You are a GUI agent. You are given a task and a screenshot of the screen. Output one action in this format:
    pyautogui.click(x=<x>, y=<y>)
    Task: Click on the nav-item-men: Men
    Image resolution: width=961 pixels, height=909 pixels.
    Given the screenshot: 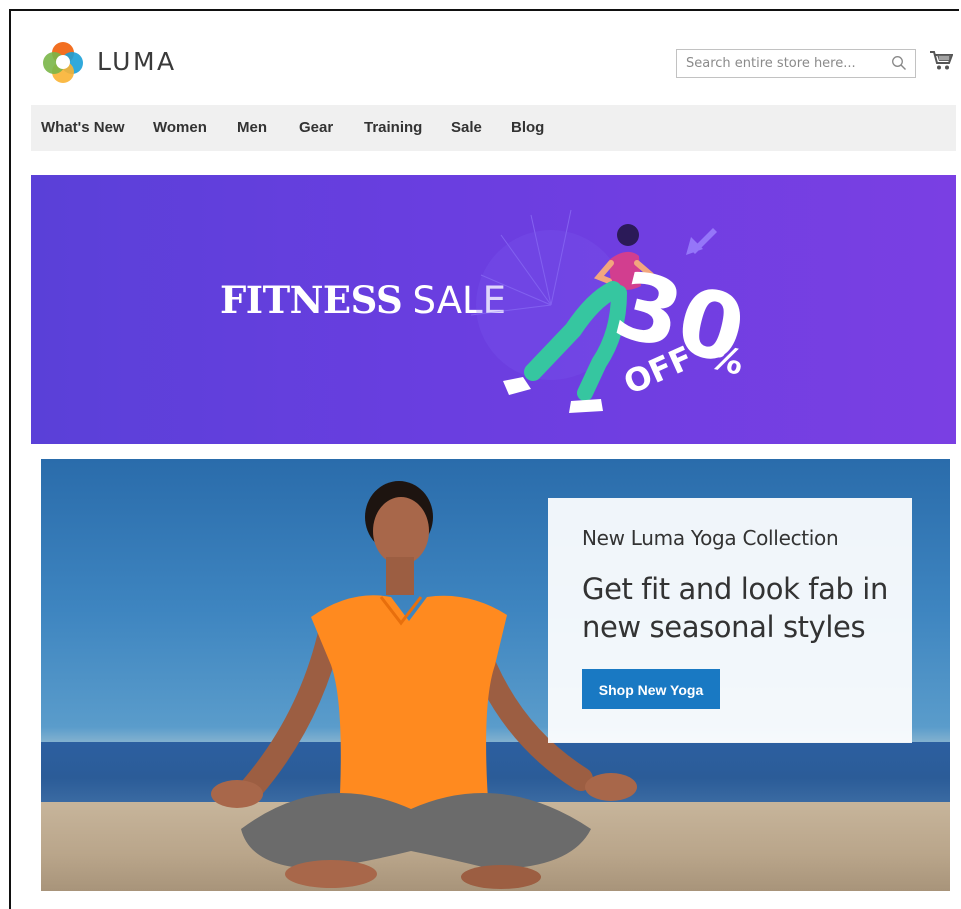 What is the action you would take?
    pyautogui.click(x=252, y=127)
    